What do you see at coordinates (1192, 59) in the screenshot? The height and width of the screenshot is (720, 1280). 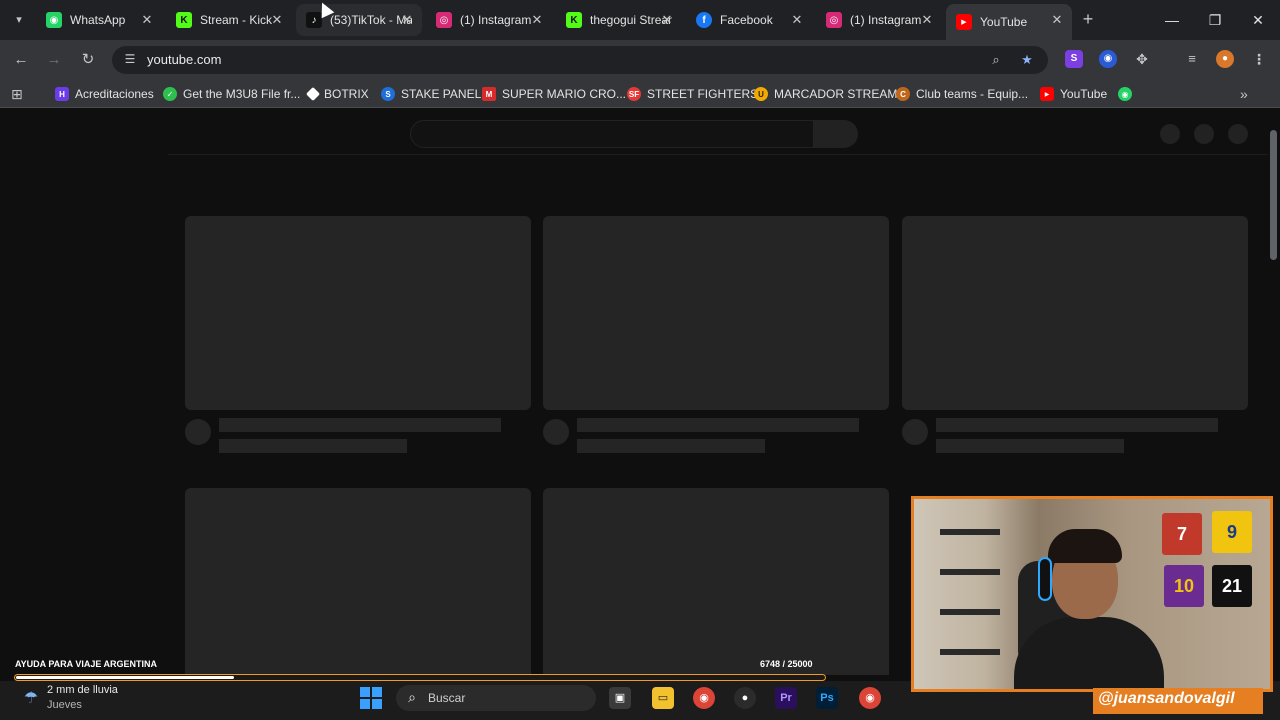 I see `media-control-icon: ≡` at bounding box center [1192, 59].